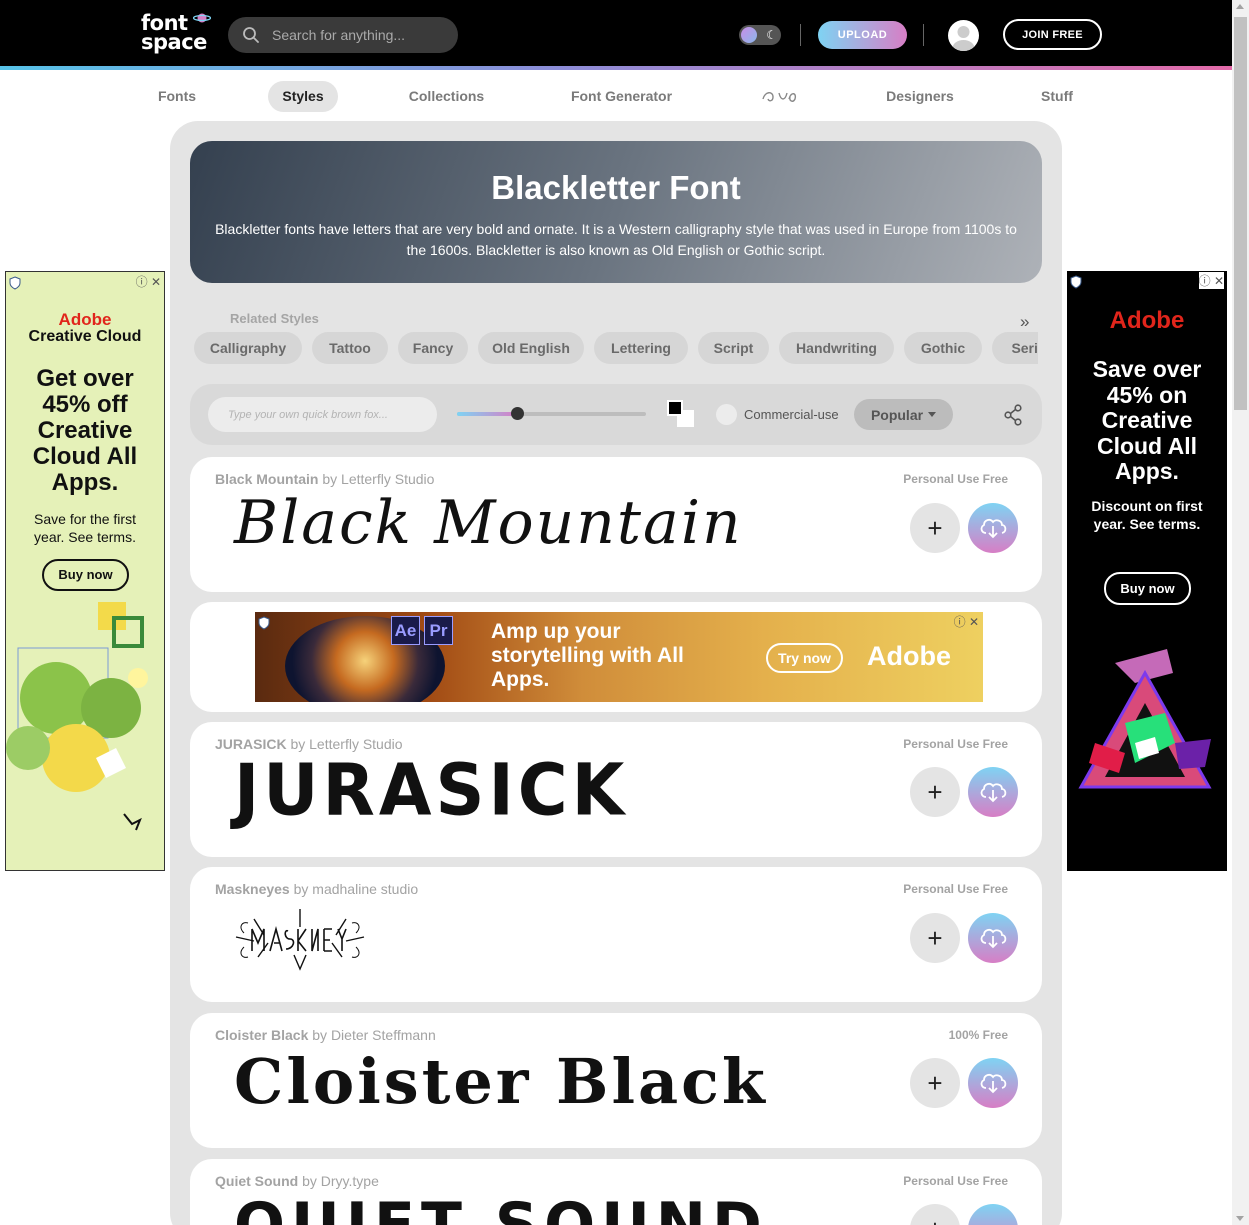 This screenshot has width=1249, height=1225. I want to click on scroll-up-arrow-icon, so click(1240, 6).